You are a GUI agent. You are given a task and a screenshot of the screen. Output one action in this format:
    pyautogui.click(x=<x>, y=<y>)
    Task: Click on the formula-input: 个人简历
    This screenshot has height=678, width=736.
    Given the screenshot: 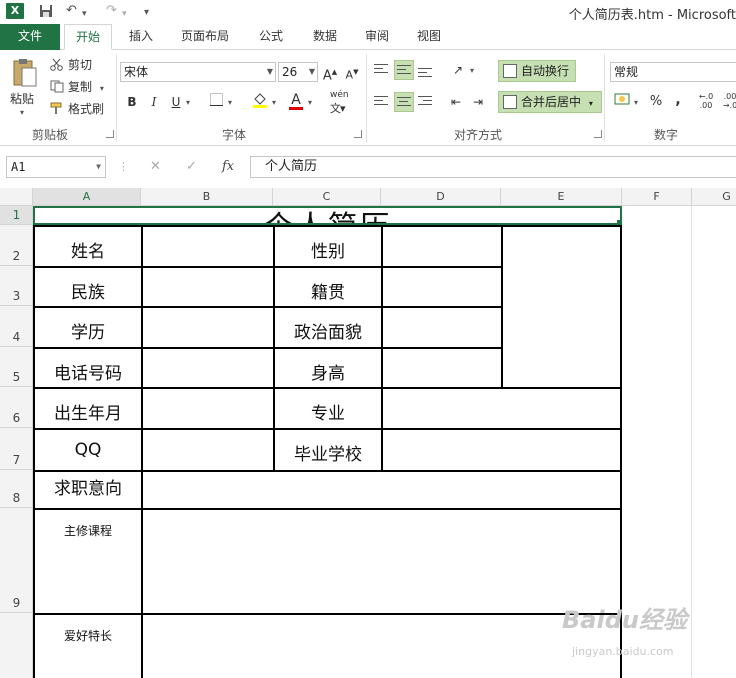 What is the action you would take?
    pyautogui.click(x=493, y=167)
    